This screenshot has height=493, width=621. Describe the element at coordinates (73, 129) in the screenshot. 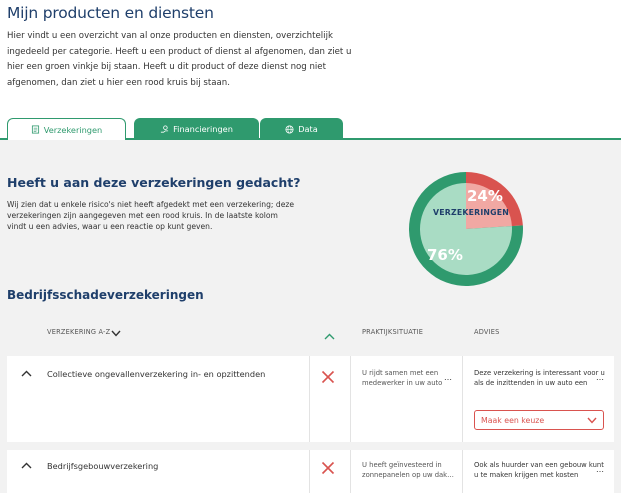

I see `tab-verzekeringen-label: Verzekeringen` at that location.